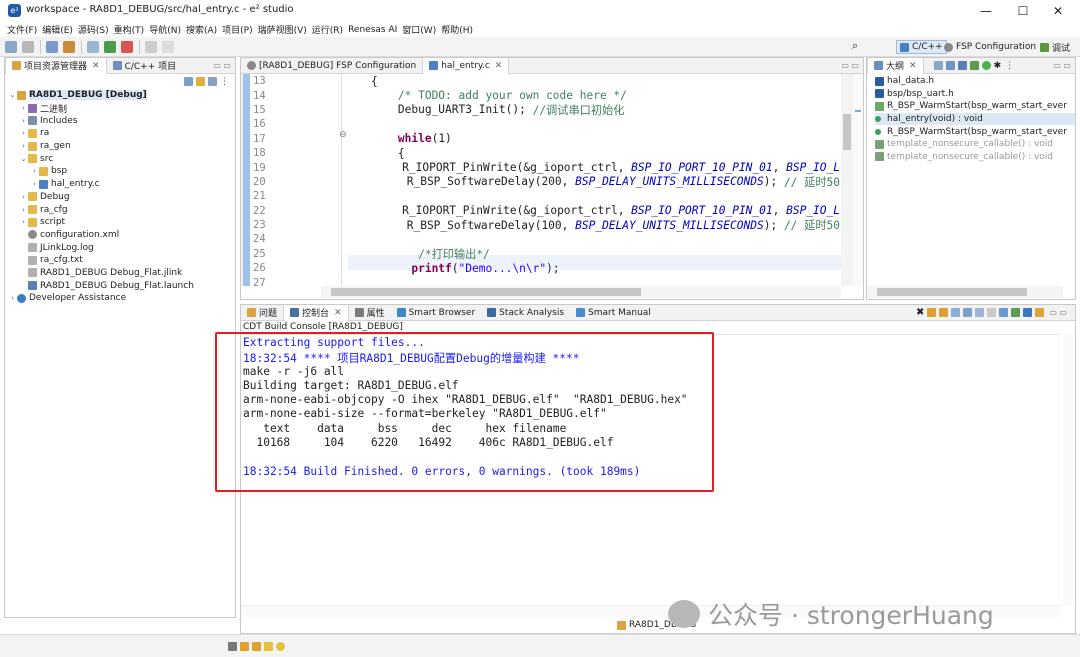 This screenshot has height=657, width=1080. What do you see at coordinates (1055, 47) in the screenshot?
I see `perspective-debug: 调试` at bounding box center [1055, 47].